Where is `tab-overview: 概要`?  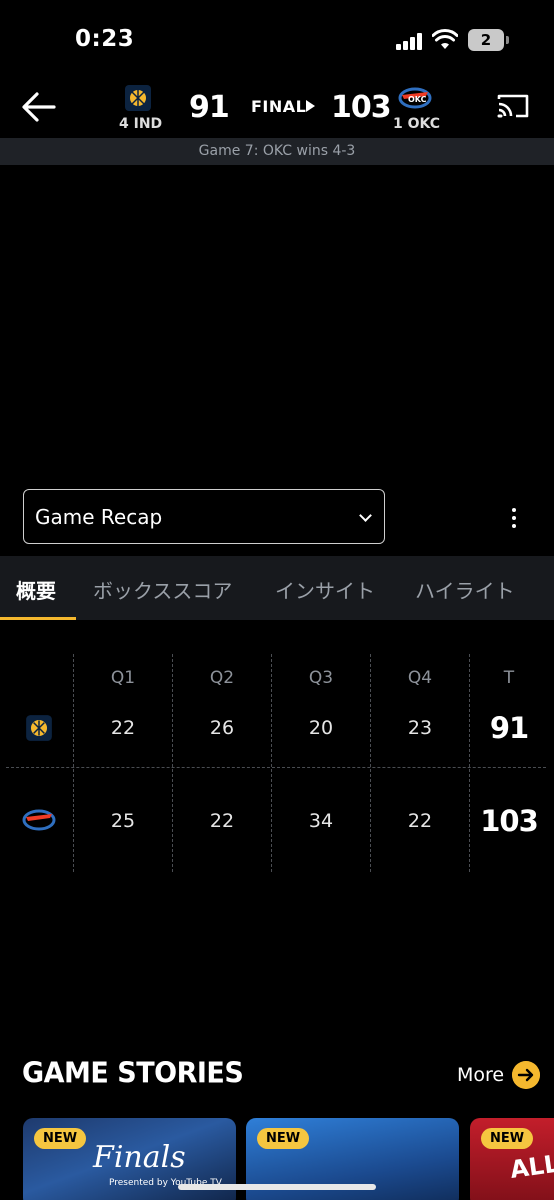 tab-overview: 概要 is located at coordinates (36, 589).